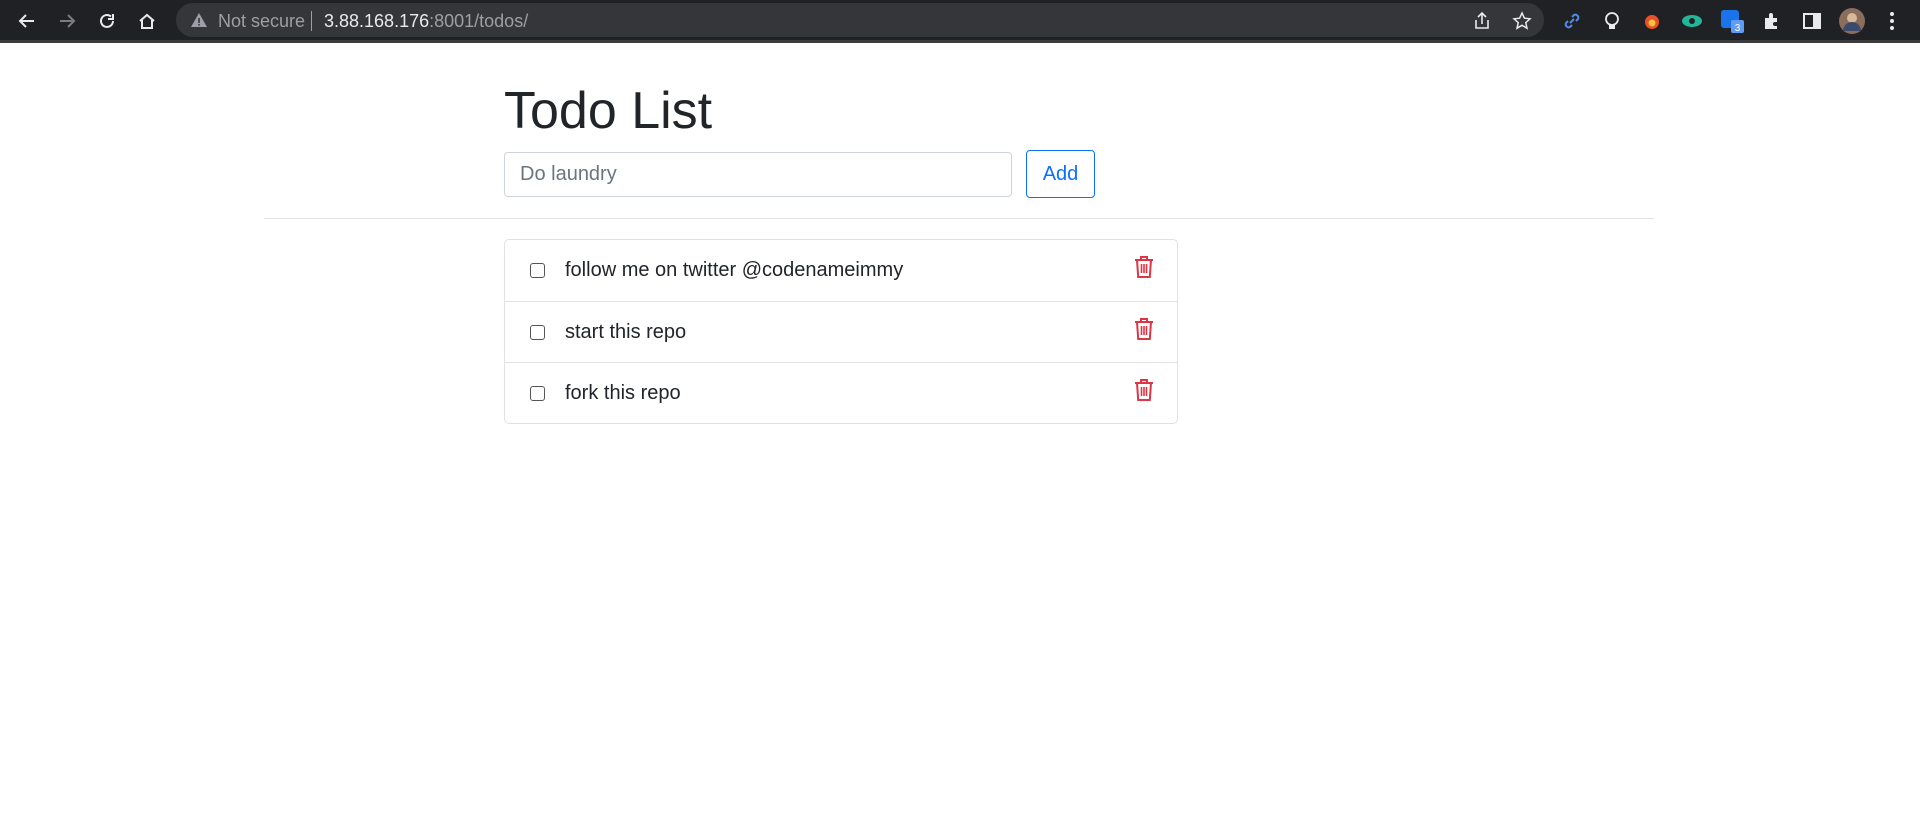  I want to click on list-item: fork this repo, so click(841, 392).